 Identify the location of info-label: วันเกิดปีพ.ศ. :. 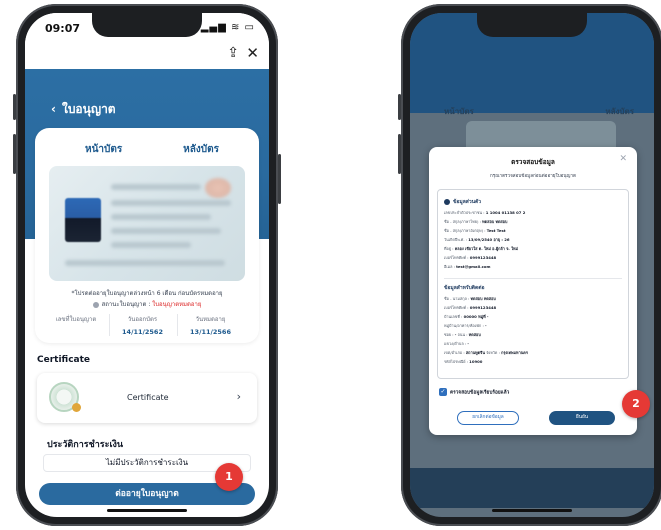
(456, 239).